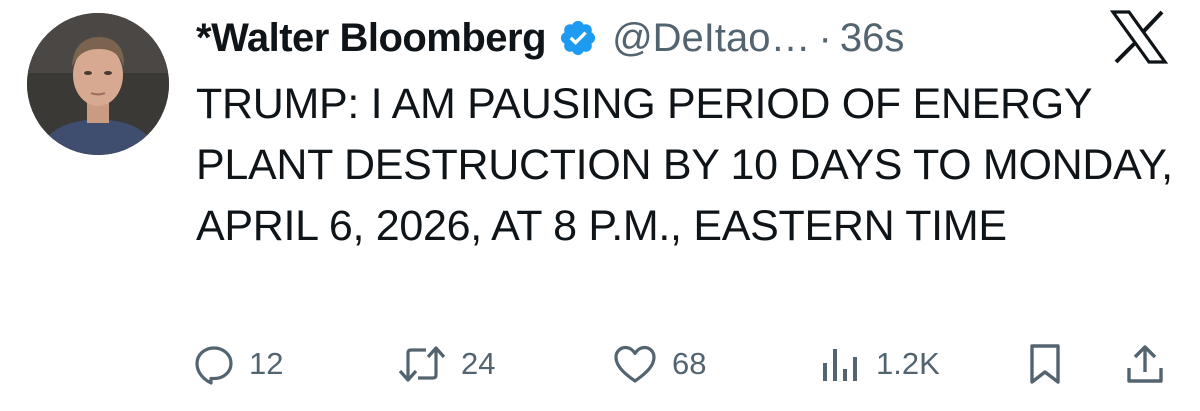  What do you see at coordinates (908, 363) in the screenshot?
I see `views-count: 1.2K` at bounding box center [908, 363].